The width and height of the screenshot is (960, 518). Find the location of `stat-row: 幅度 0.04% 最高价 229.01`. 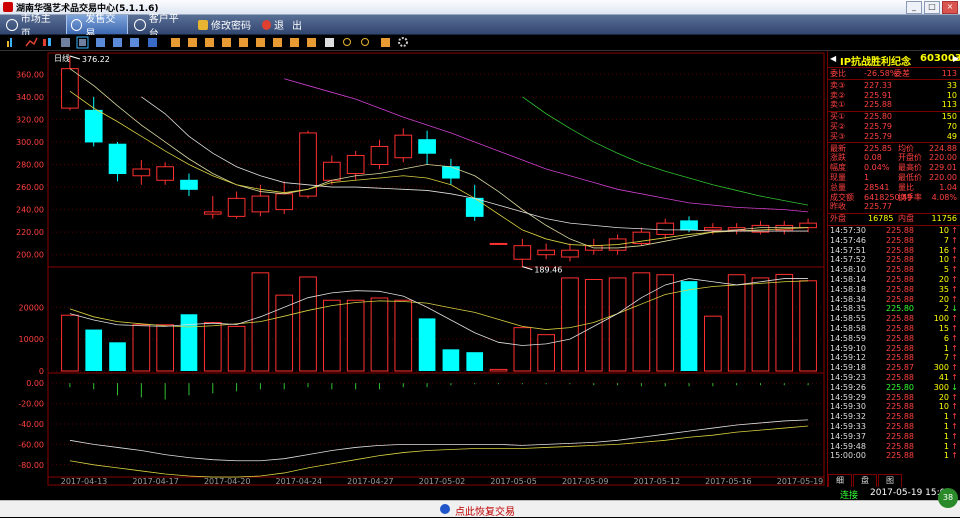

stat-row: 幅度 0.04% 最高价 229.01 is located at coordinates (894, 168).